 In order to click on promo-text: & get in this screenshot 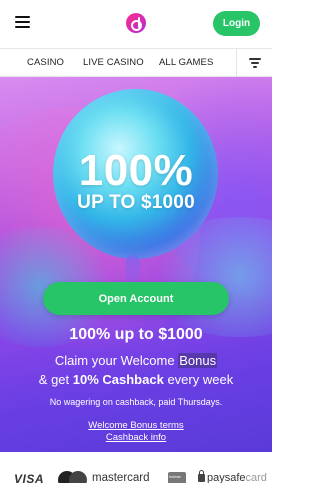, I will do `click(55, 379)`.